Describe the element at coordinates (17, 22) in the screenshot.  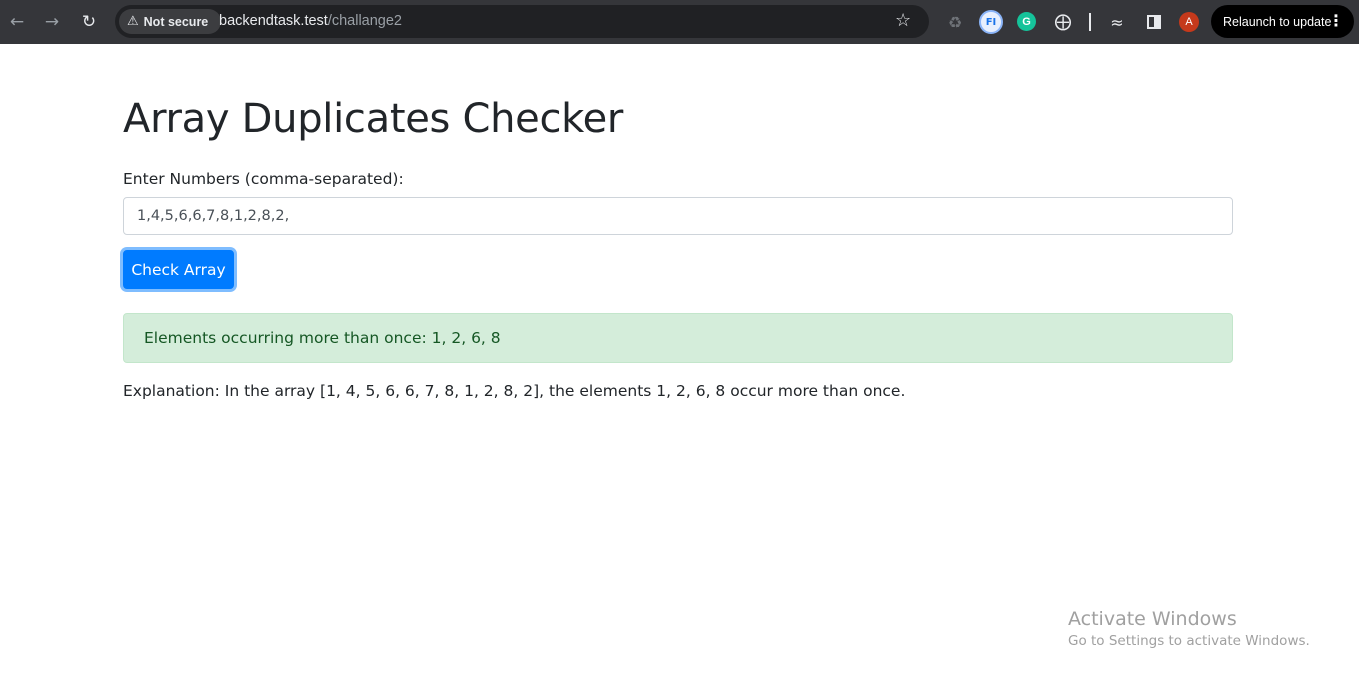
I see `back-arrow-icon: ←` at that location.